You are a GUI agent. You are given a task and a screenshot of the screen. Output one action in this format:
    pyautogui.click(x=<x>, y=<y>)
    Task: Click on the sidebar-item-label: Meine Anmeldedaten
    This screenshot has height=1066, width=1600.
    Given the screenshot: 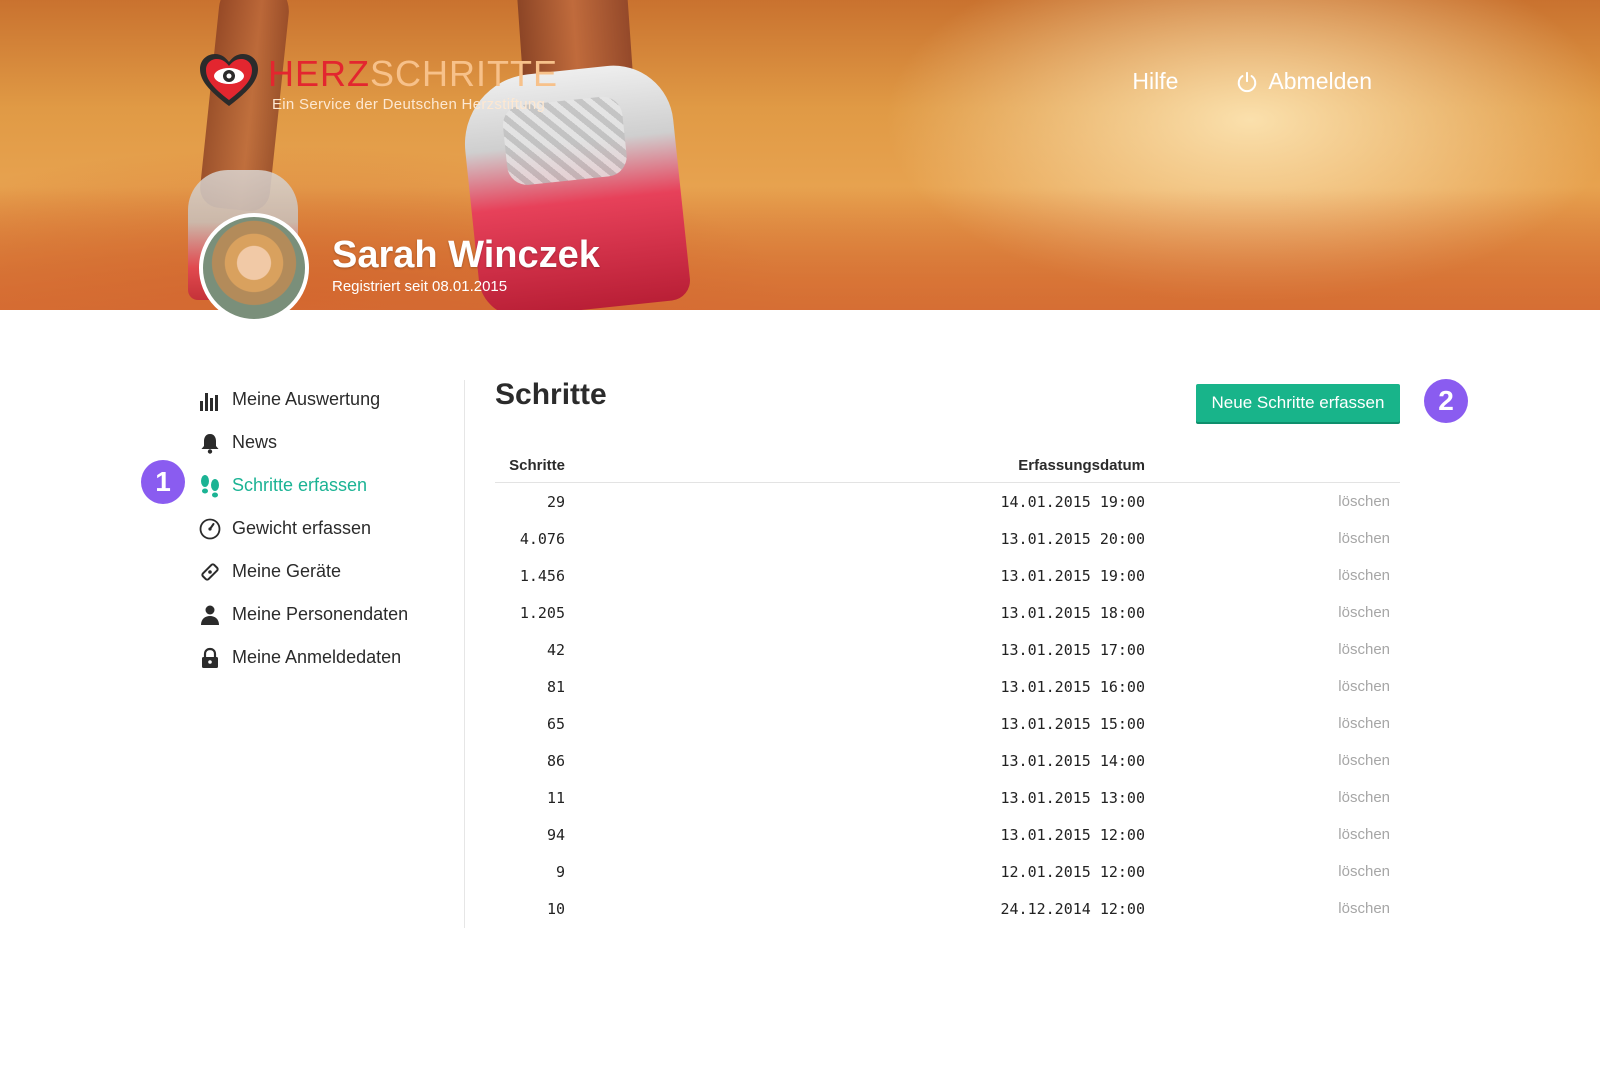 What is the action you would take?
    pyautogui.click(x=317, y=657)
    